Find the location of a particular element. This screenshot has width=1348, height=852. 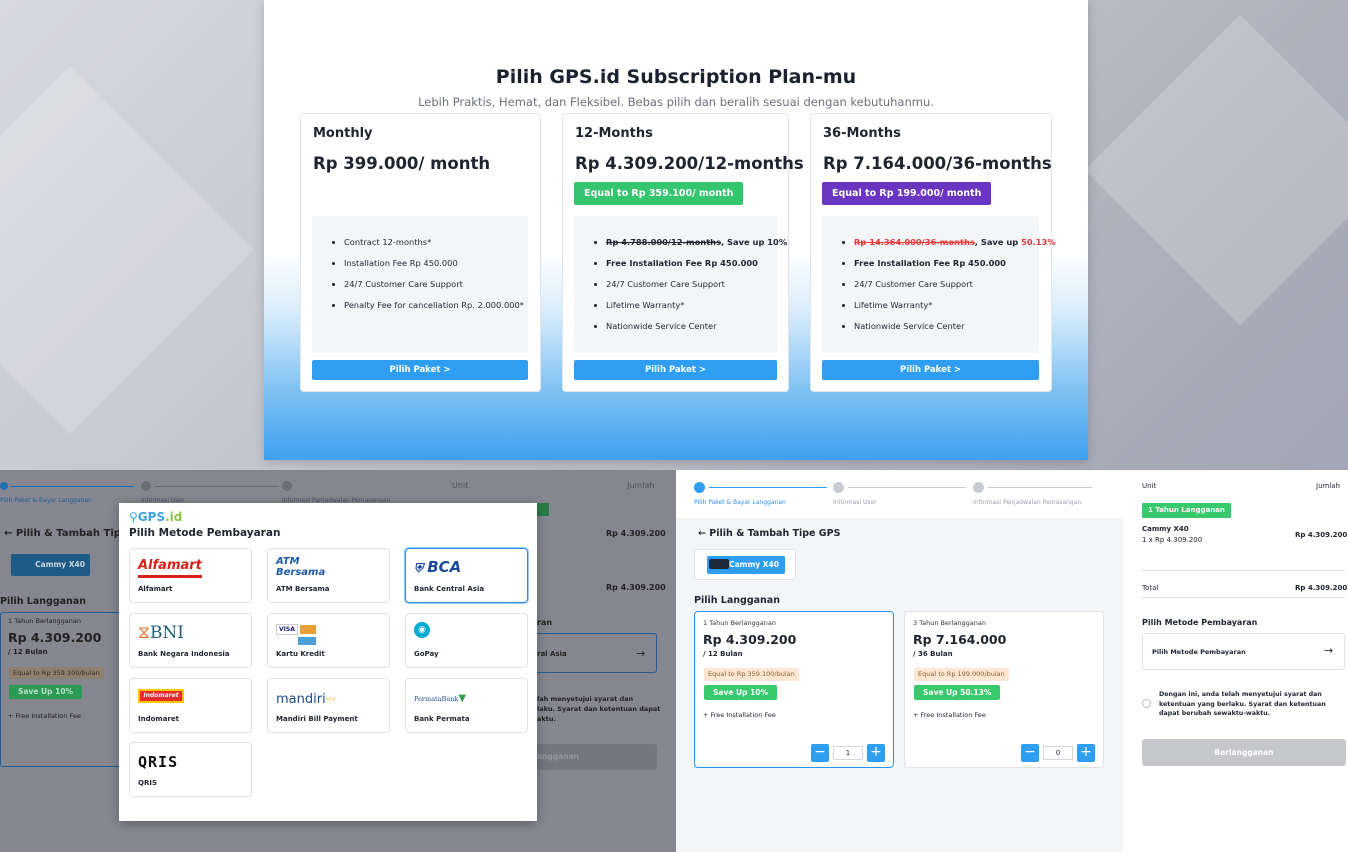

arrow-left-icon: ← is located at coordinates (704, 533).